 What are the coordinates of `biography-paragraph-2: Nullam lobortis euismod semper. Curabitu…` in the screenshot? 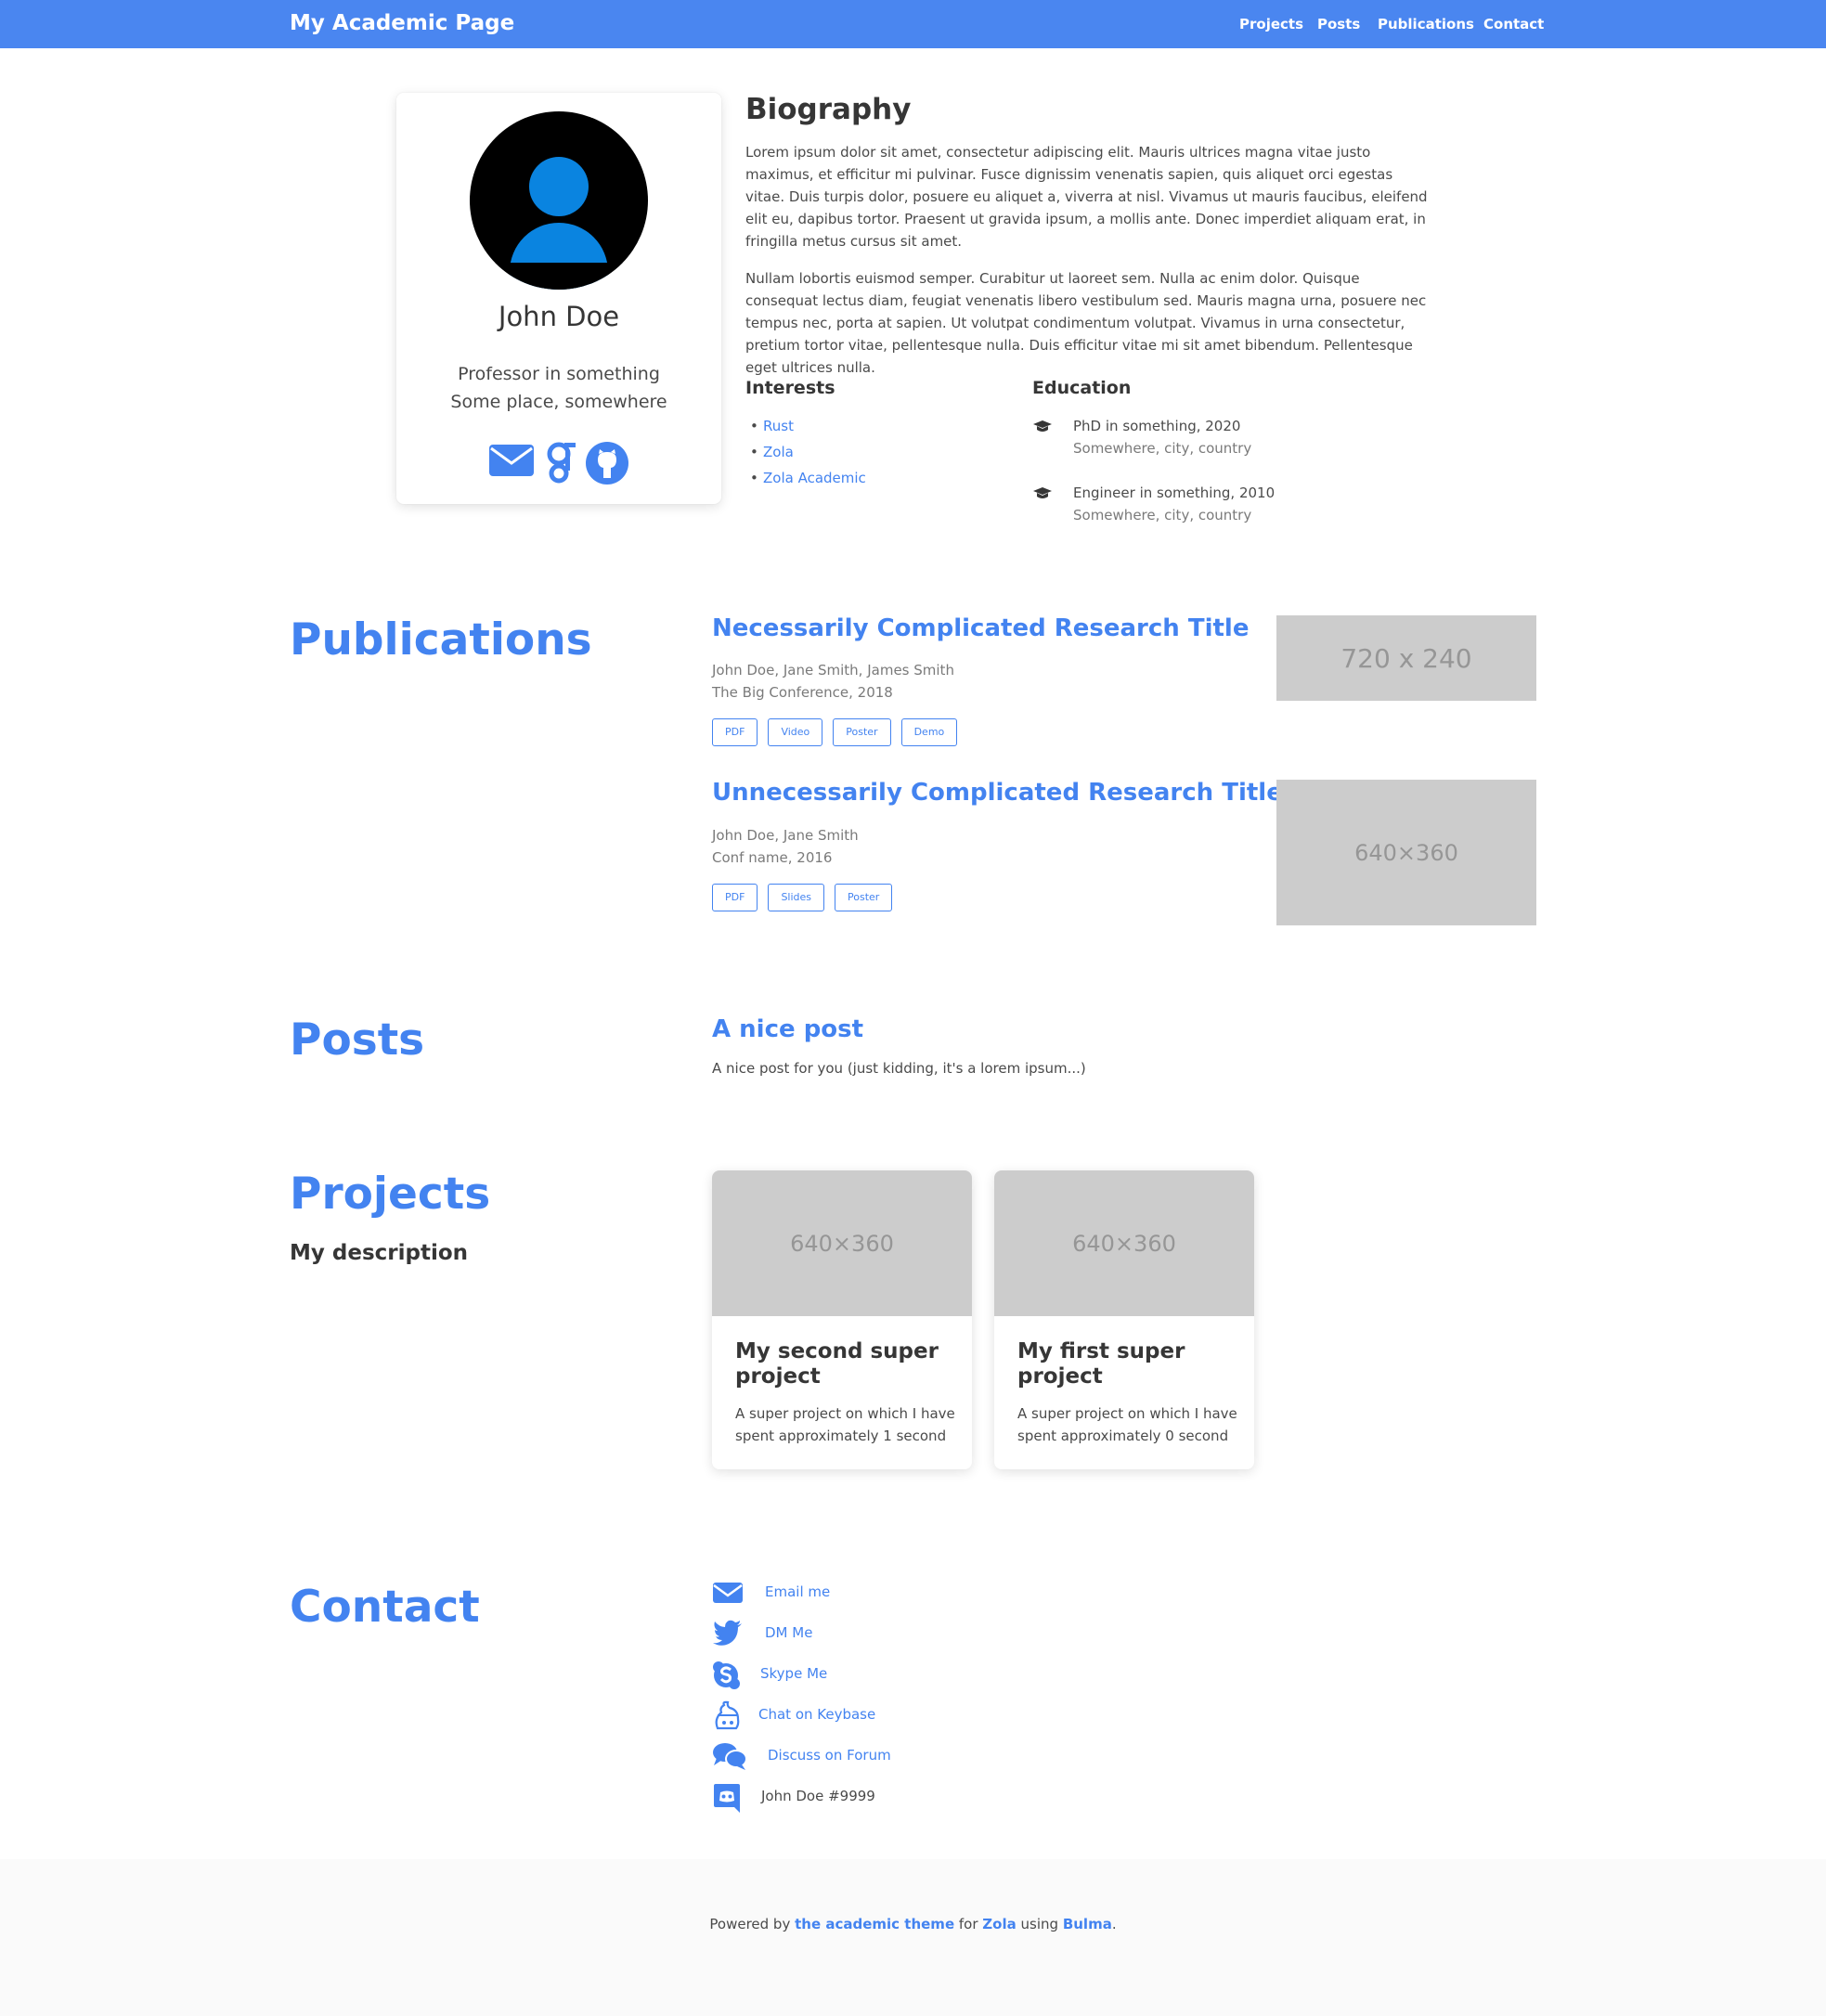 It's located at (1086, 323).